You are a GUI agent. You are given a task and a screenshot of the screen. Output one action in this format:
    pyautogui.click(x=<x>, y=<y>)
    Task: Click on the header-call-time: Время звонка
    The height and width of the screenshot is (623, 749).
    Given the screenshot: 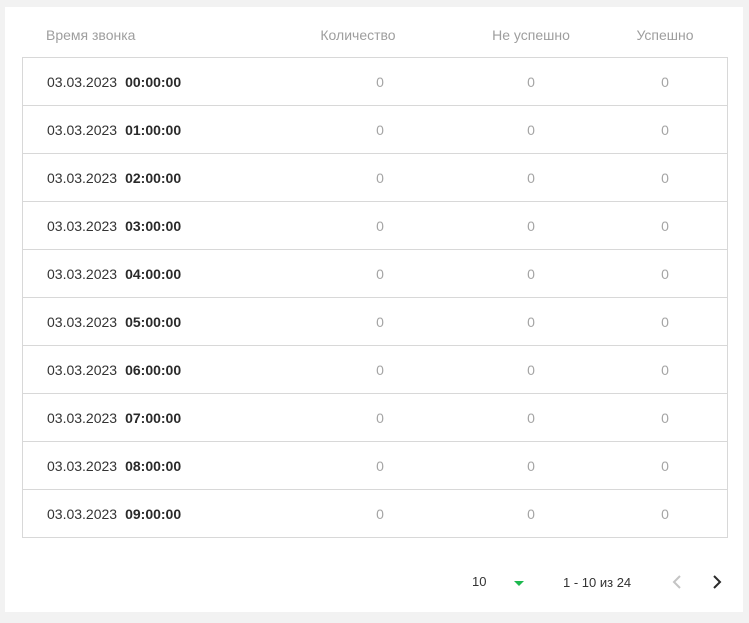 What is the action you would take?
    pyautogui.click(x=90, y=35)
    